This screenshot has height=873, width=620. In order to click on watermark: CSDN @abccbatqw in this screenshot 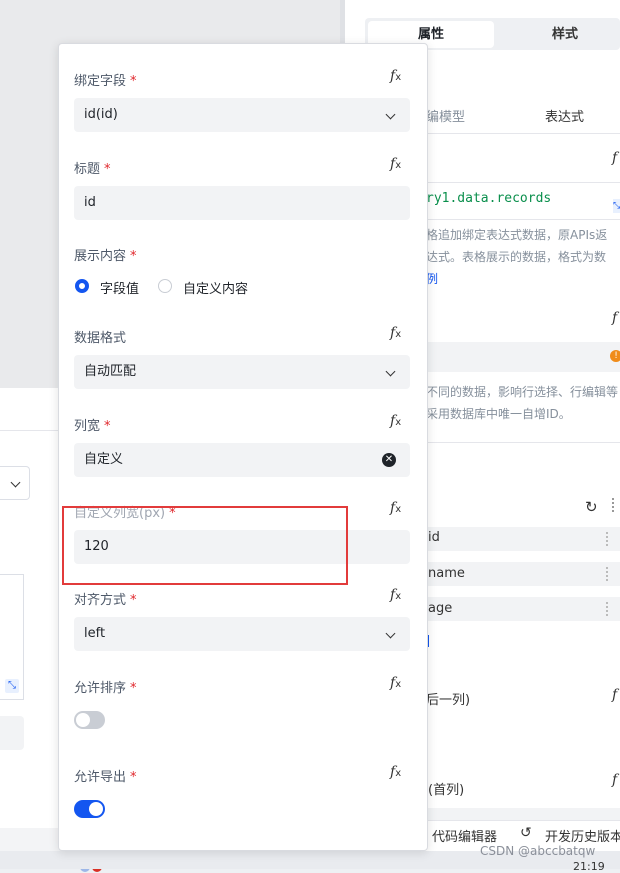, I will do `click(538, 851)`.